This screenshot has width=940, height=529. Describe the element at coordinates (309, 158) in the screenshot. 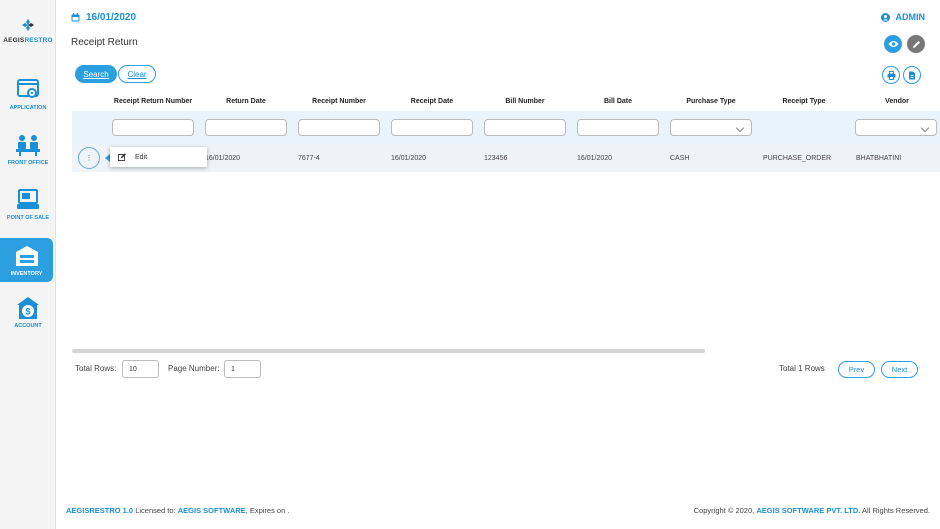

I see `cell-receipt-number: 7677-4` at that location.